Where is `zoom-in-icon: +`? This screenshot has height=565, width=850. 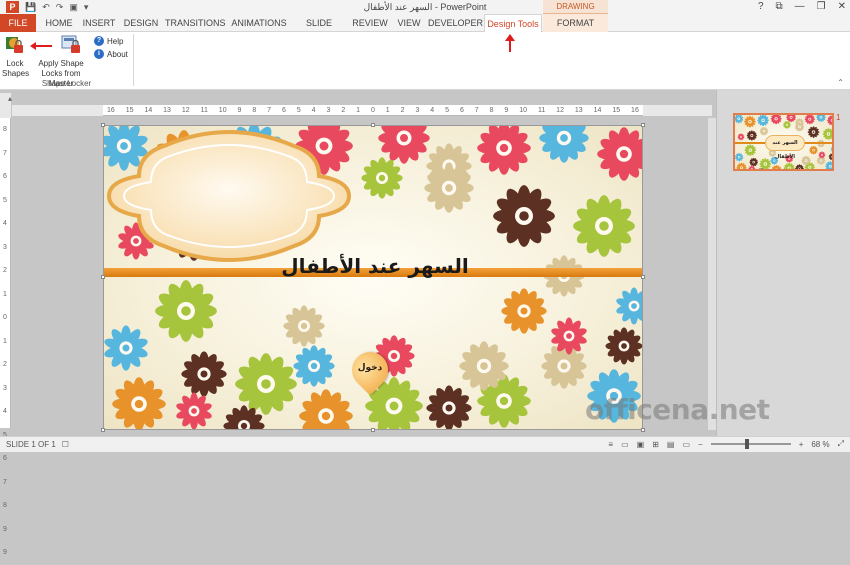
zoom-in-icon: + is located at coordinates (801, 444).